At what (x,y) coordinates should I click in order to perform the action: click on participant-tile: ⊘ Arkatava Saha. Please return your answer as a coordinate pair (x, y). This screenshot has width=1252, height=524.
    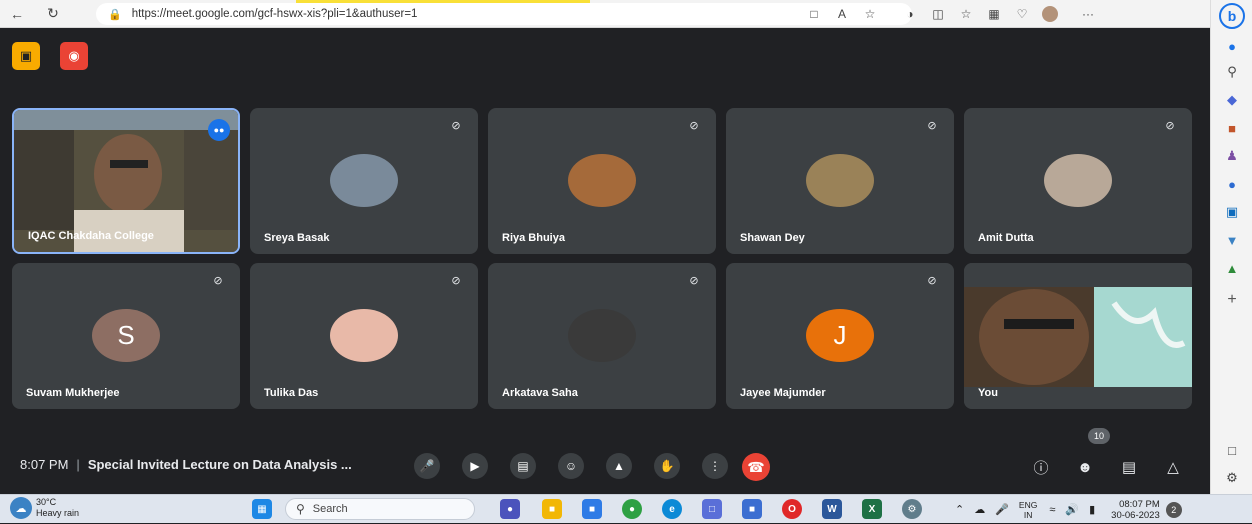
    Looking at the image, I should click on (602, 336).